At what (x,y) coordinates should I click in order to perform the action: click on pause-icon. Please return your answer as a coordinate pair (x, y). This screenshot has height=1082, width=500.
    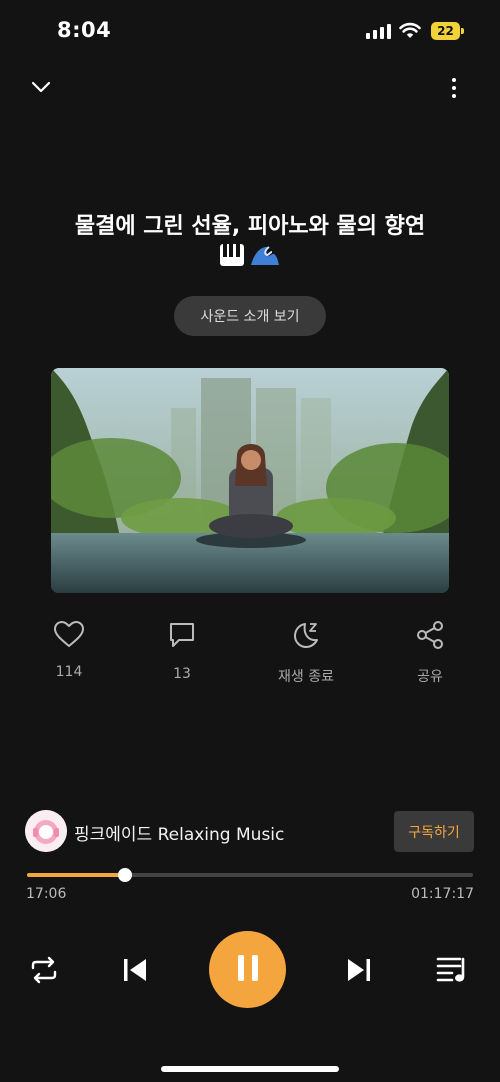
    Looking at the image, I should click on (248, 970).